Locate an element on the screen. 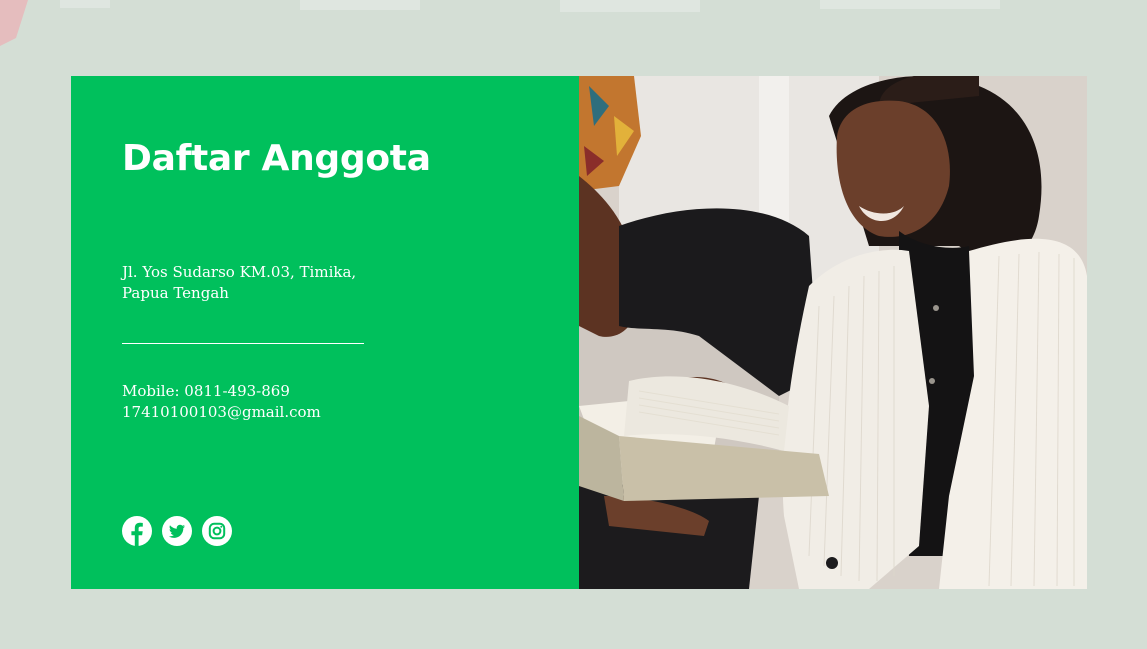 The height and width of the screenshot is (649, 1147). page-title: Daftar Anggota is located at coordinates (276, 158).